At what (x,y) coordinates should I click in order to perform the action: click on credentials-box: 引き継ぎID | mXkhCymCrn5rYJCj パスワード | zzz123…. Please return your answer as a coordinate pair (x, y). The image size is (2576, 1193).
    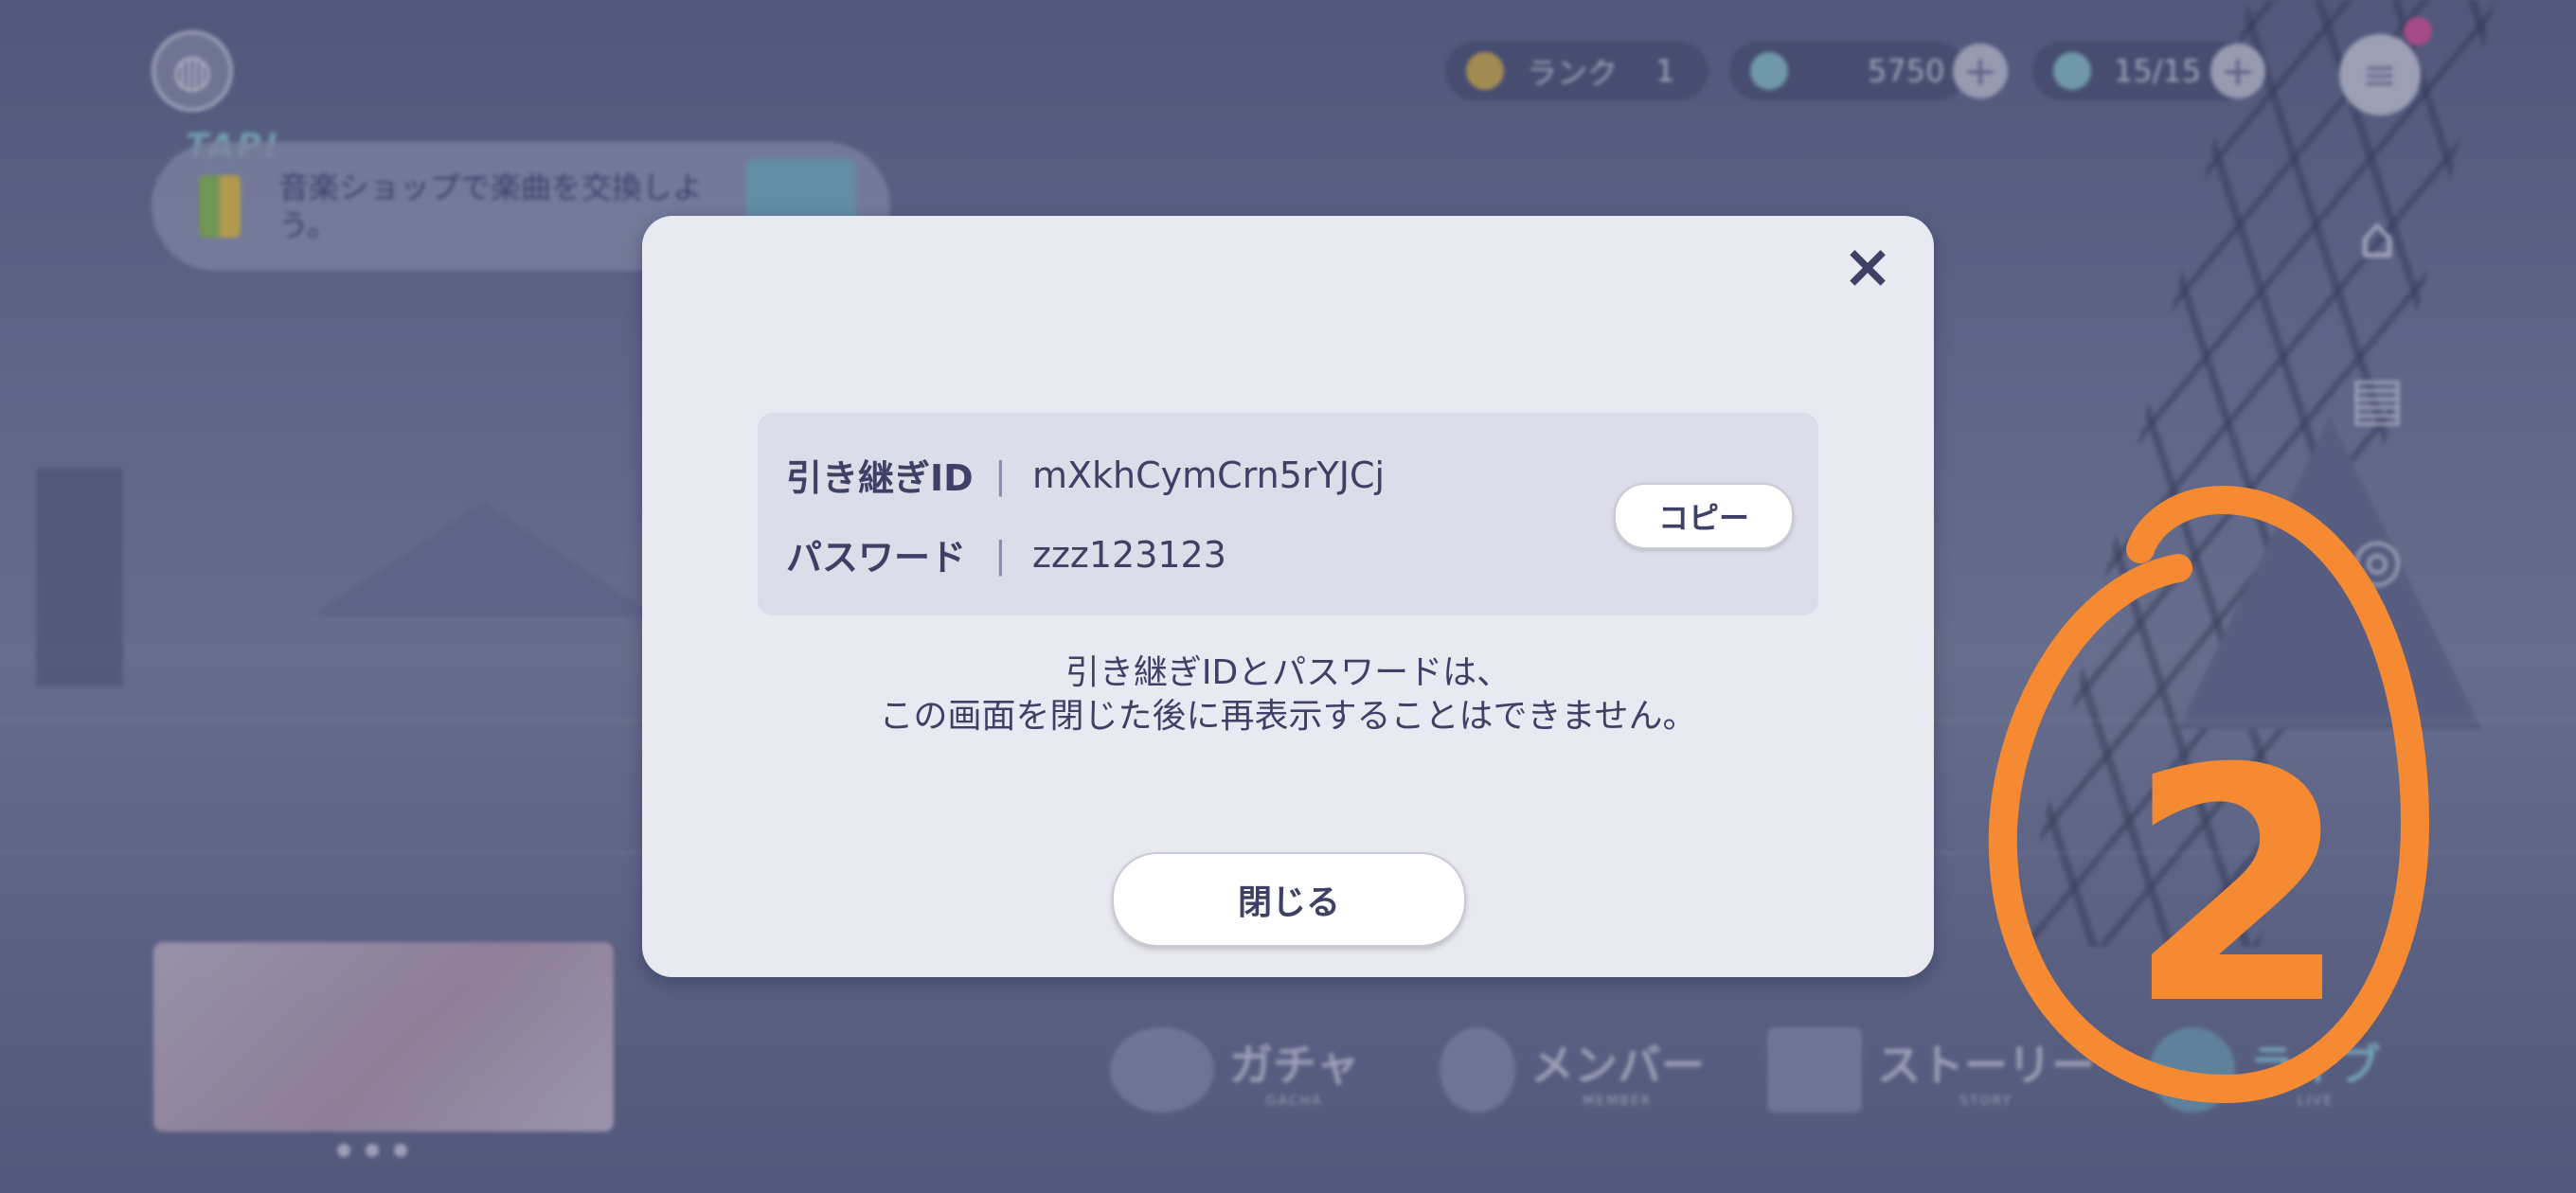
    Looking at the image, I should click on (1288, 514).